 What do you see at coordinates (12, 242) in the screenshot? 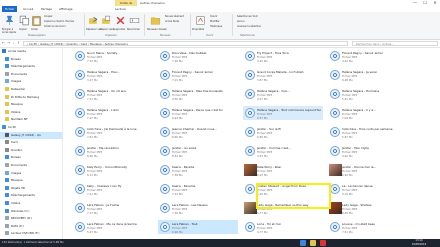
I see `item-count: 133 élément(s)` at bounding box center [12, 242].